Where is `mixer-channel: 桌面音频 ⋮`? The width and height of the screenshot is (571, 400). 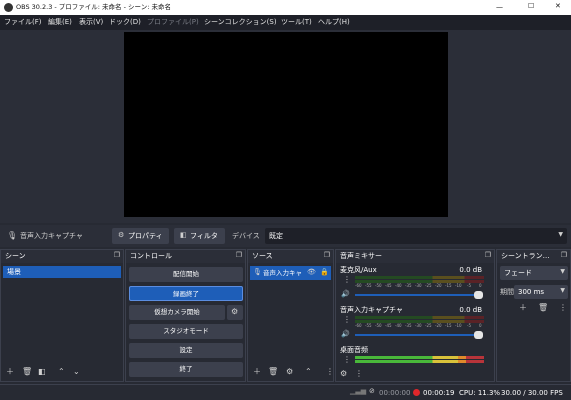
mixer-channel: 桌面音频 ⋮ is located at coordinates (415, 356).